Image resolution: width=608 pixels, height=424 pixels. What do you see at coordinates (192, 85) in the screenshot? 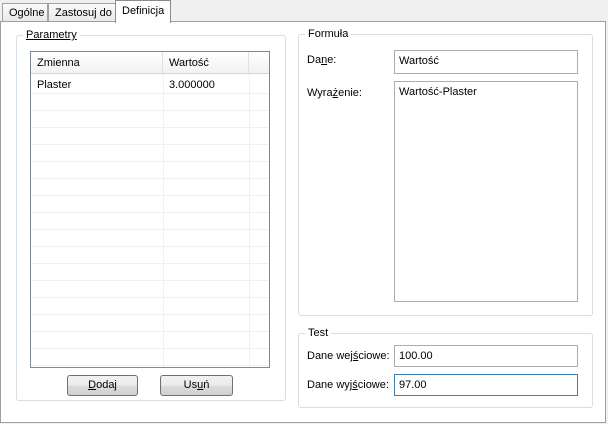
I see `value-cell: 3.000000` at bounding box center [192, 85].